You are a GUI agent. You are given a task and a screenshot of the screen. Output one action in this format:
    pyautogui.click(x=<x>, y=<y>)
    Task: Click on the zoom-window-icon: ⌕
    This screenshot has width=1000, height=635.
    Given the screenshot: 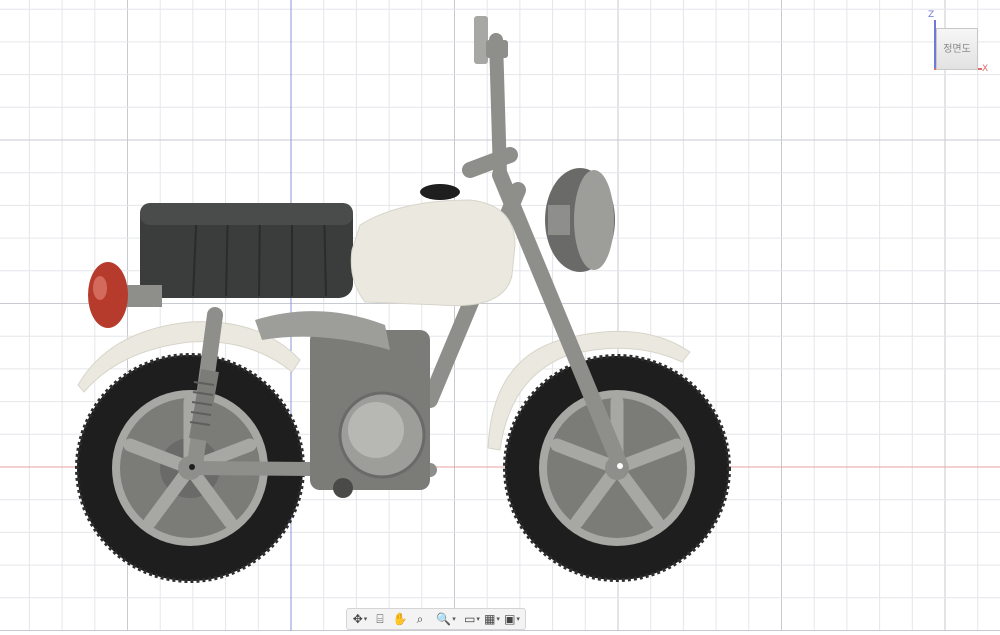 What is the action you would take?
    pyautogui.click(x=420, y=618)
    